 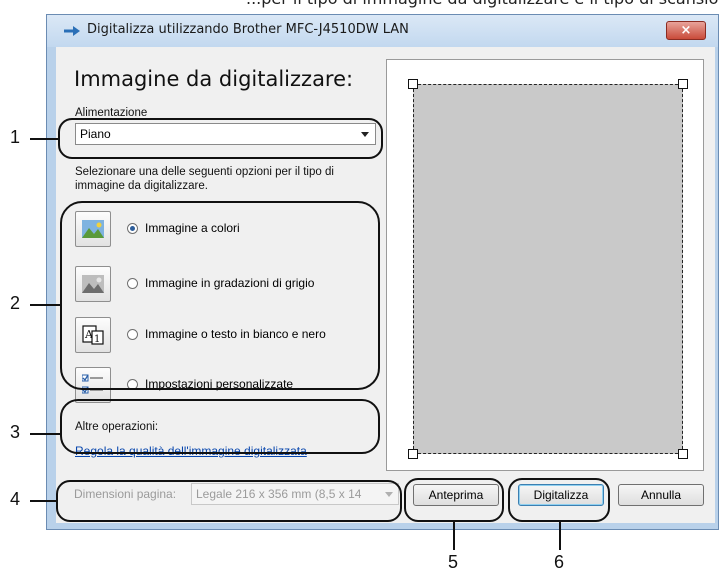 I want to click on resize-handle-bottom-right, so click(x=683, y=454).